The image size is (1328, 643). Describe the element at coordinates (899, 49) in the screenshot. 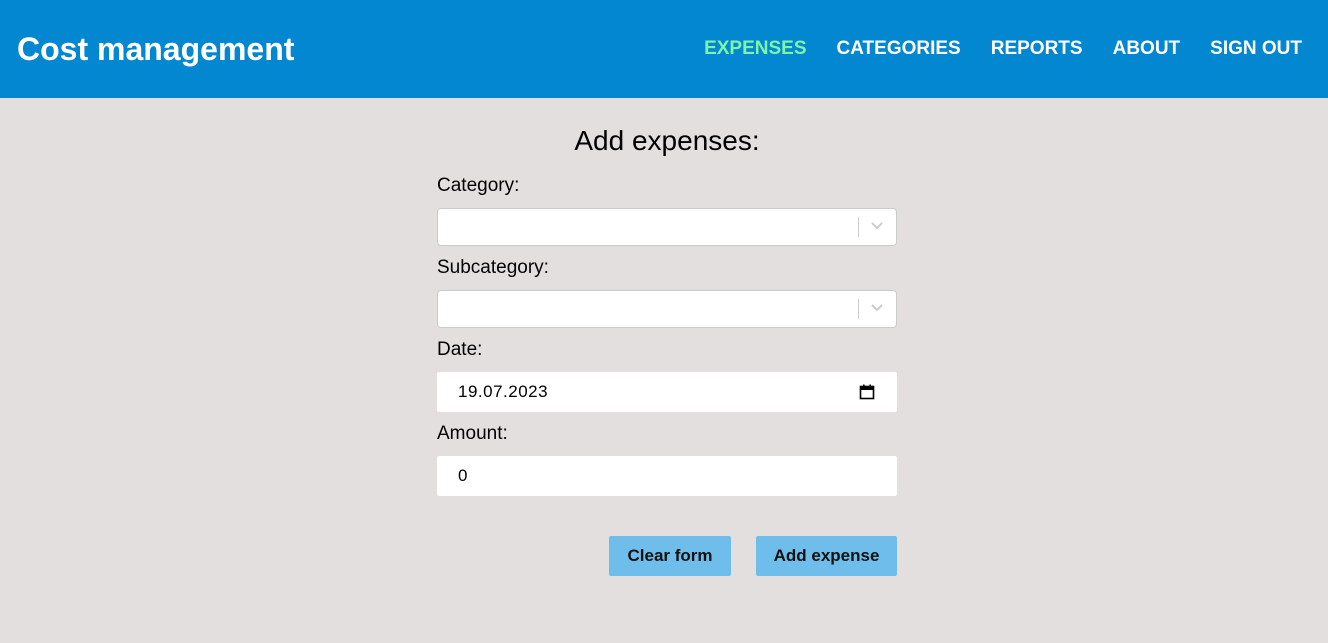

I see `nav-categories: CATEGORIES` at that location.